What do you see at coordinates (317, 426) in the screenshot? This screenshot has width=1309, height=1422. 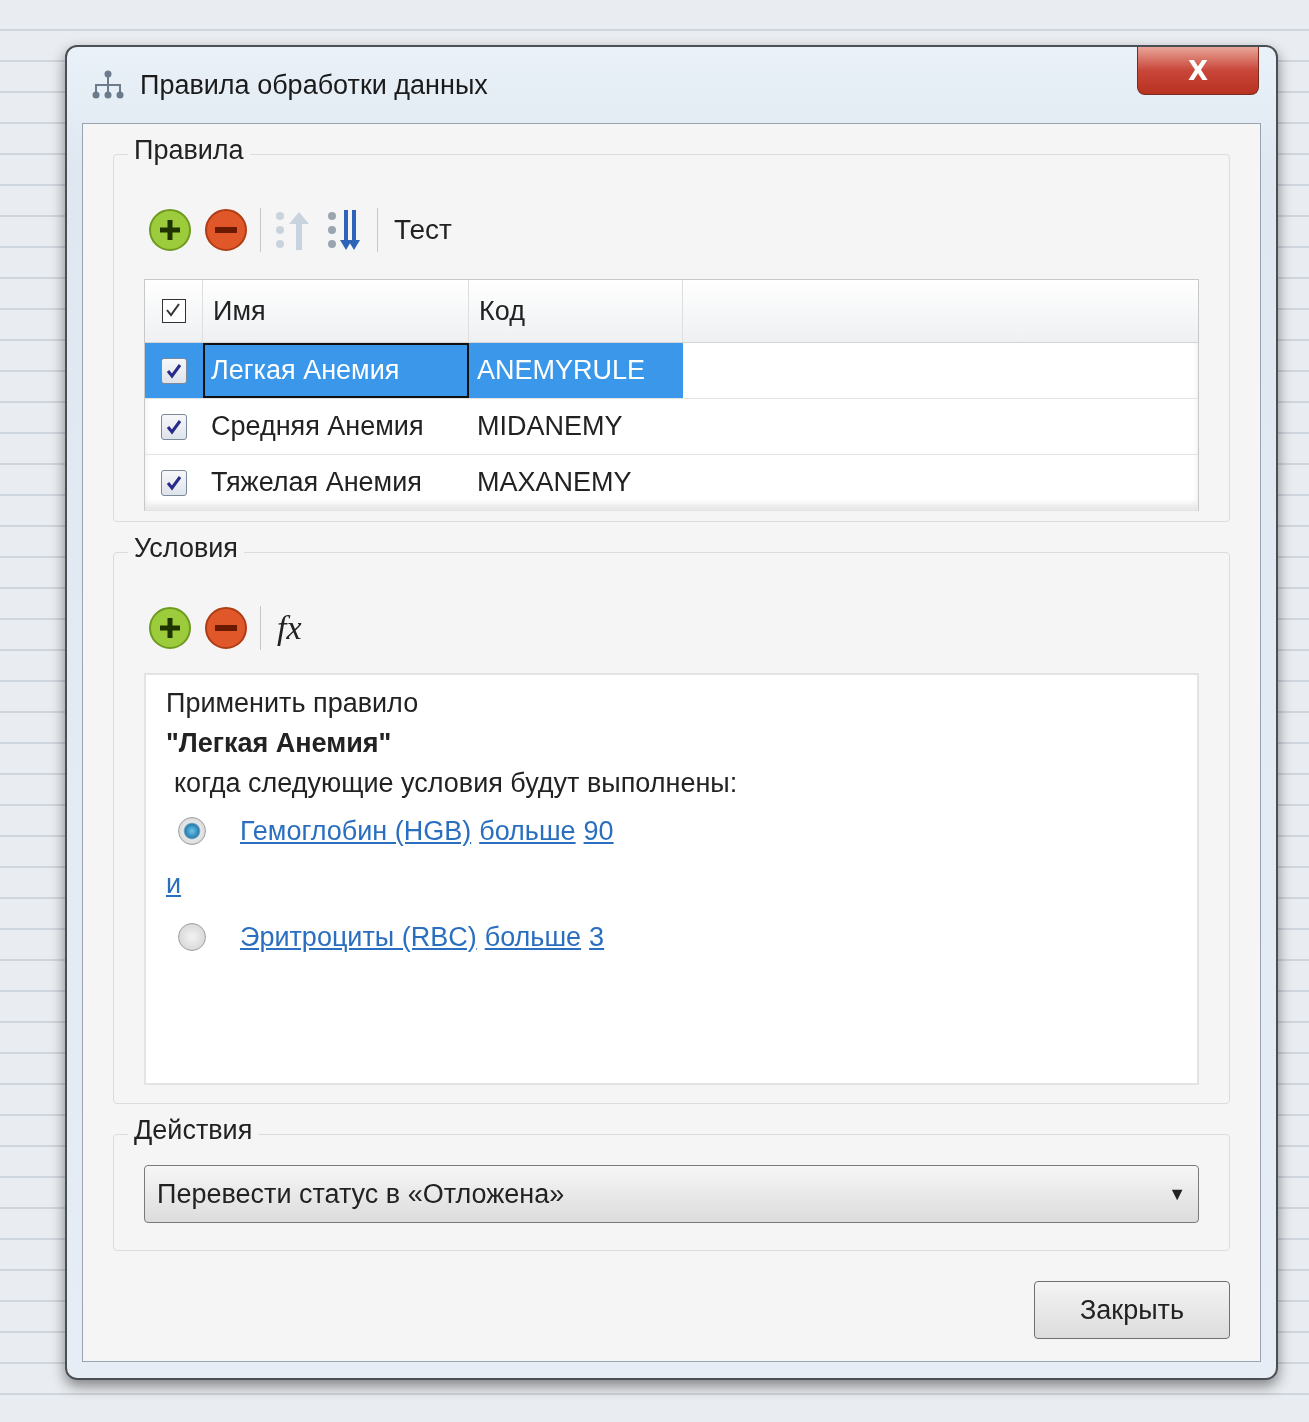 I see `table-cell-text: Средняя Анемия` at bounding box center [317, 426].